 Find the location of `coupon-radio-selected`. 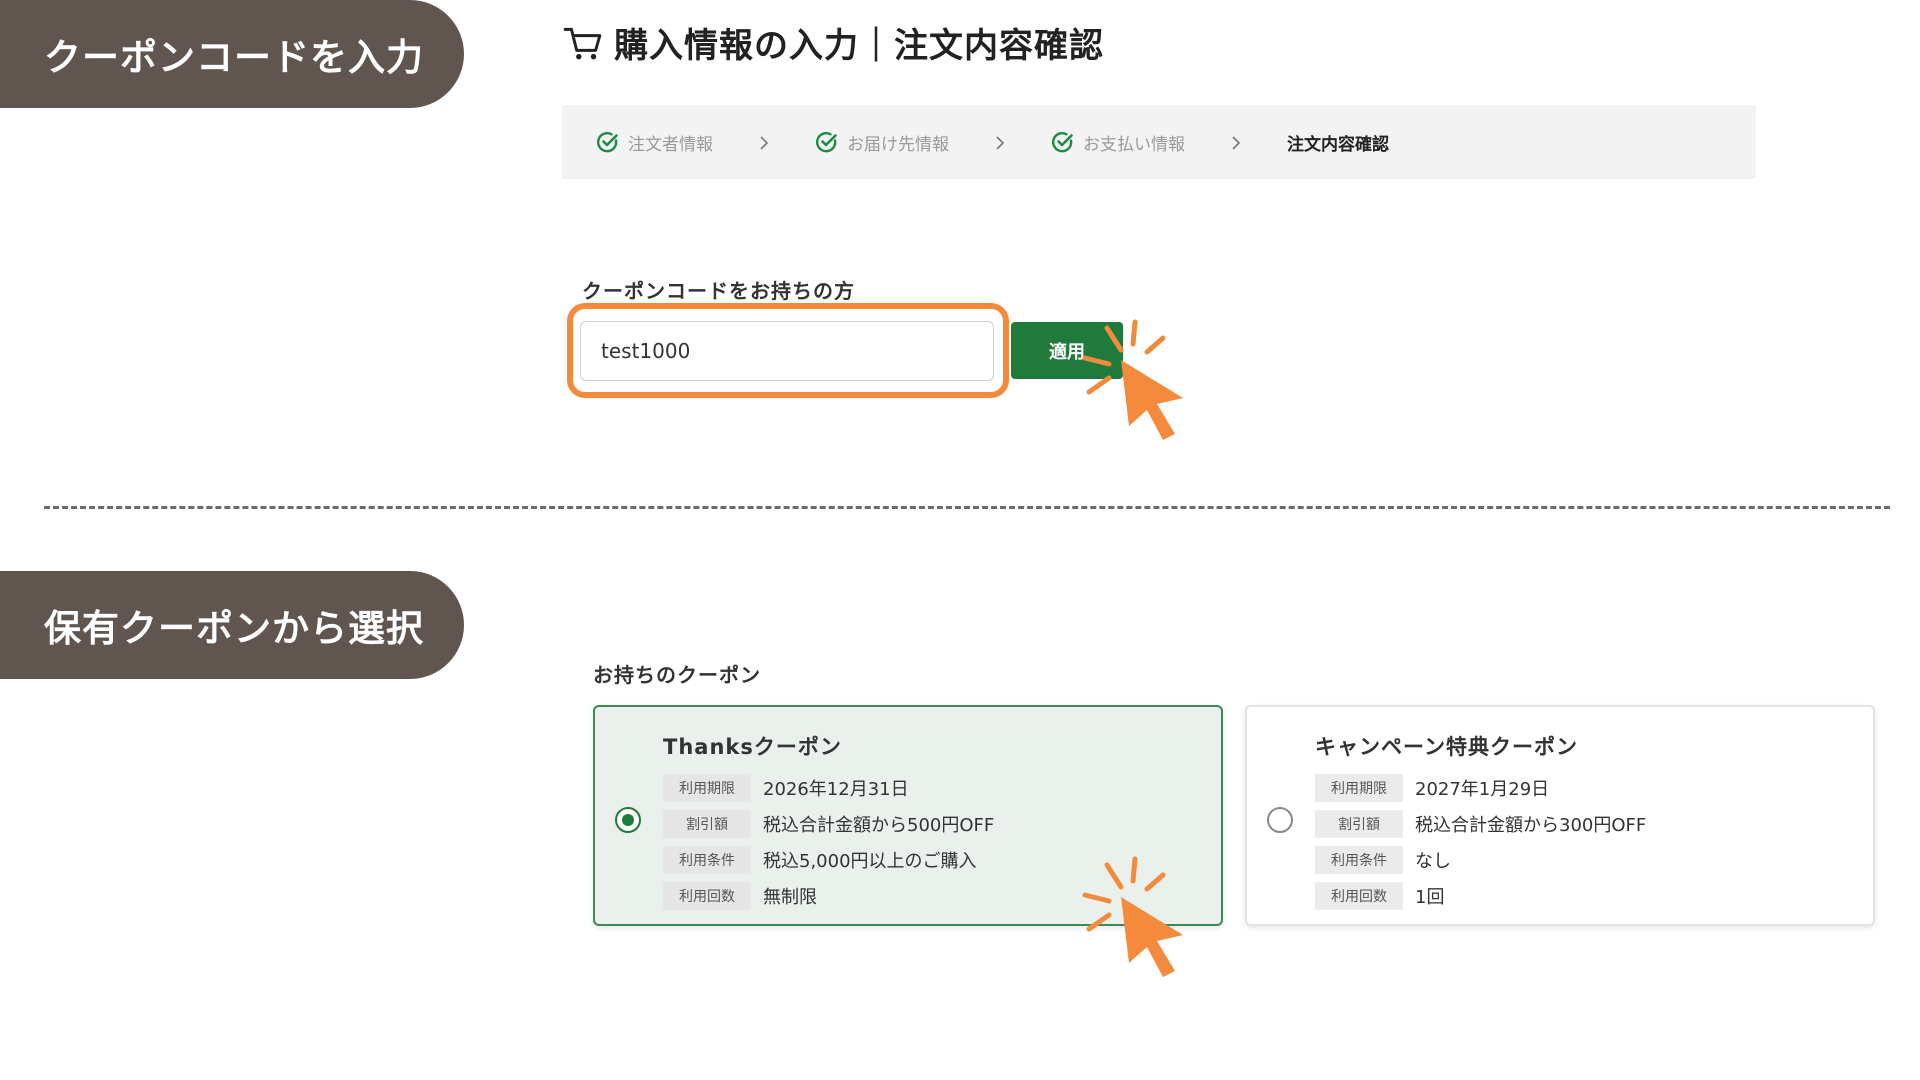

coupon-radio-selected is located at coordinates (628, 820).